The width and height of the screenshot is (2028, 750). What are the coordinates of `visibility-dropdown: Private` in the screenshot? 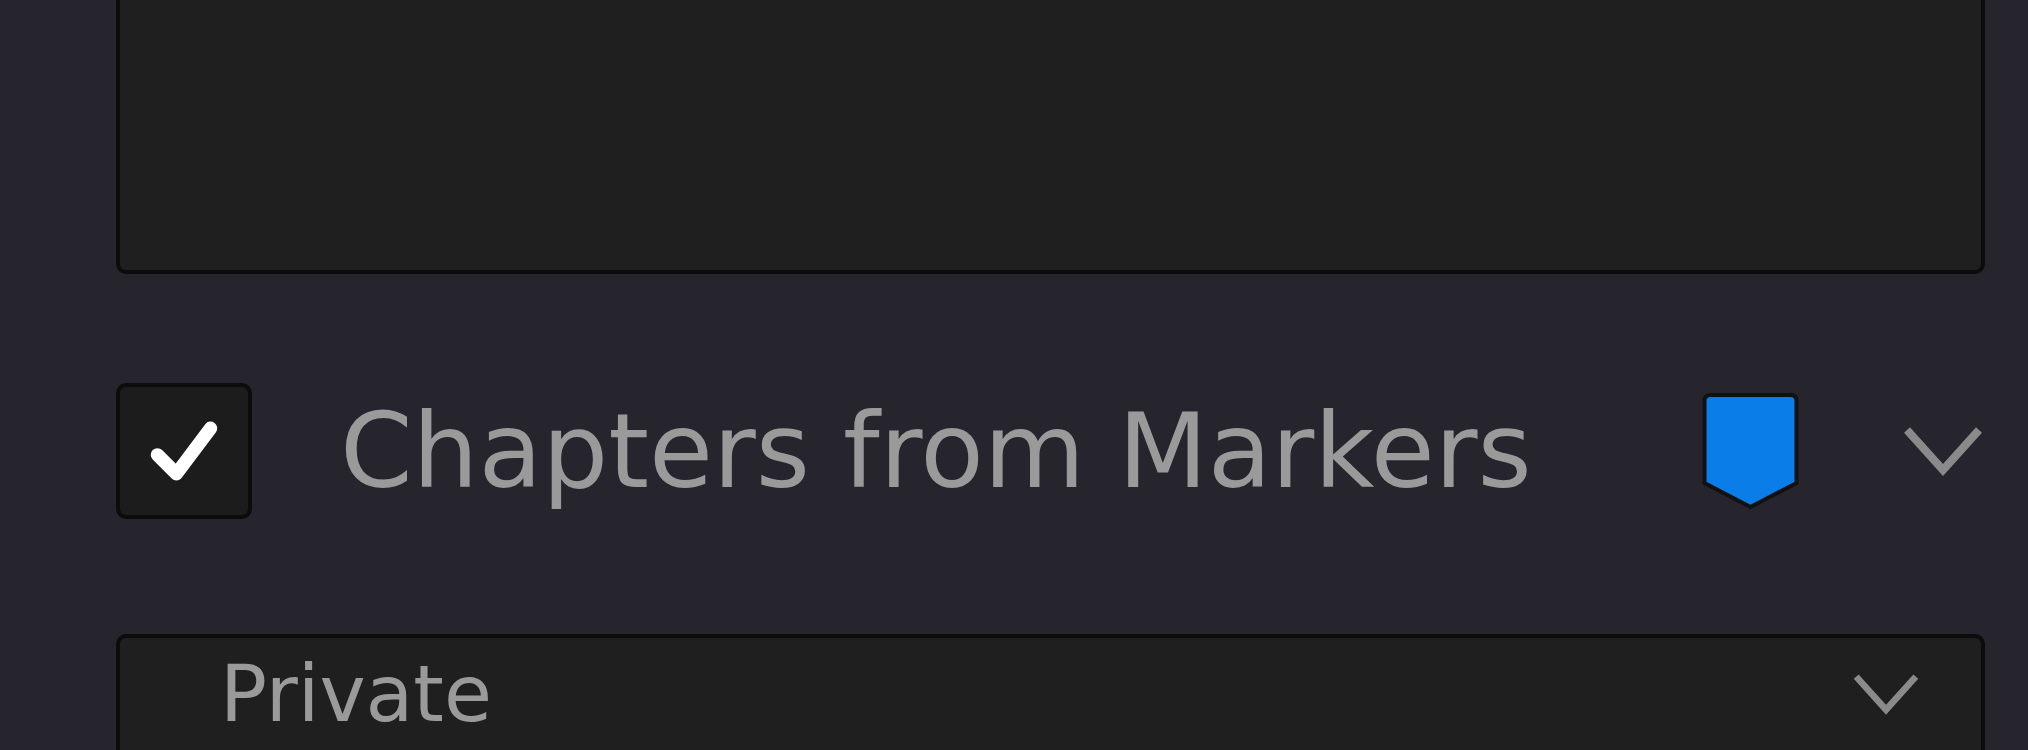 It's located at (1050, 692).